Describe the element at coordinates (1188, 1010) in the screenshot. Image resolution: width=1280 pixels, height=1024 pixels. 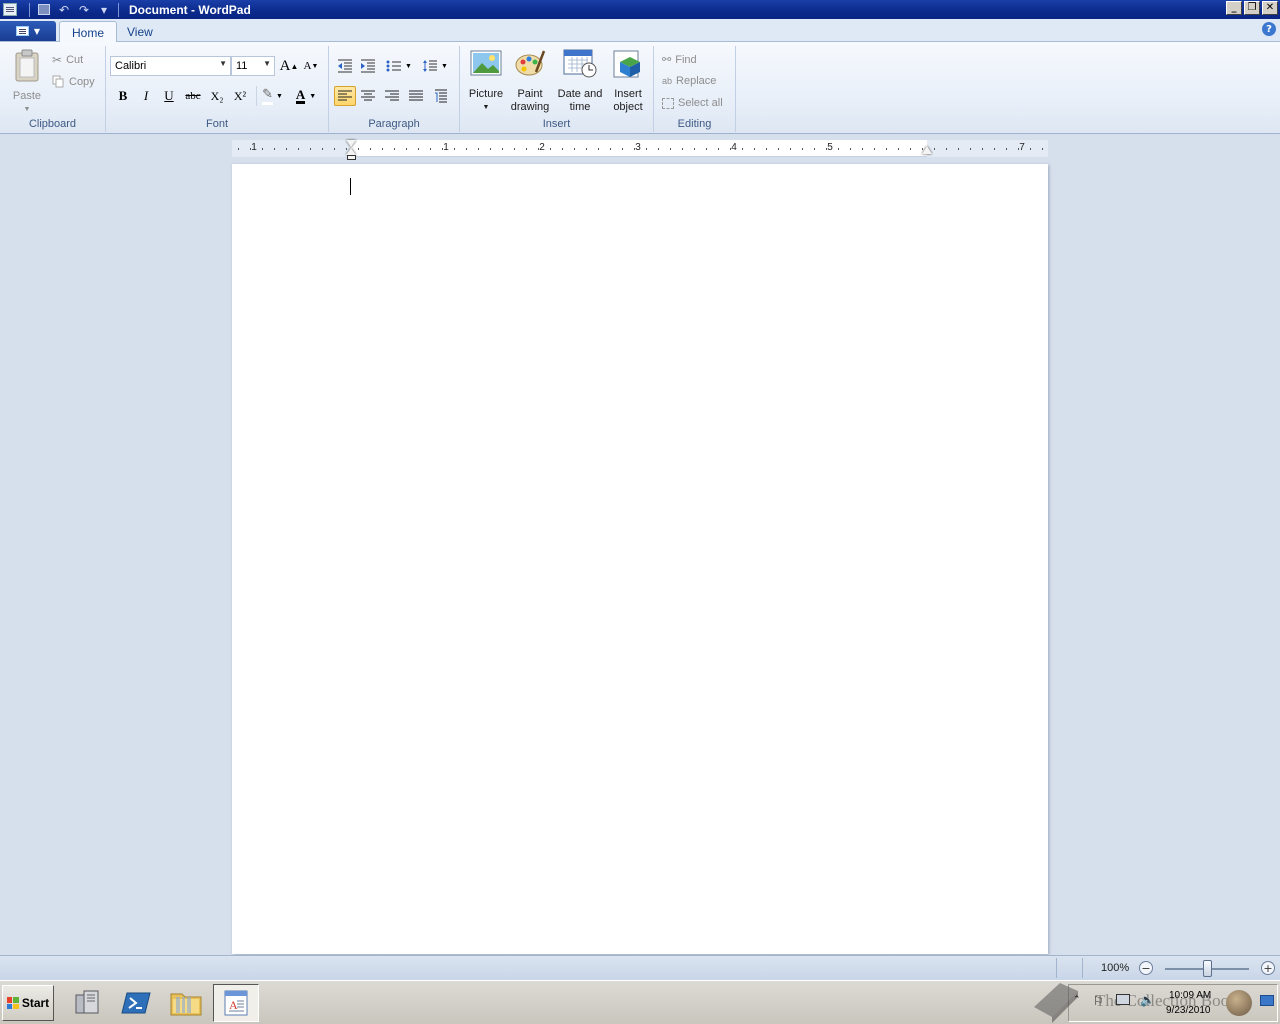
I see `clock-date: 9/23/2010` at that location.